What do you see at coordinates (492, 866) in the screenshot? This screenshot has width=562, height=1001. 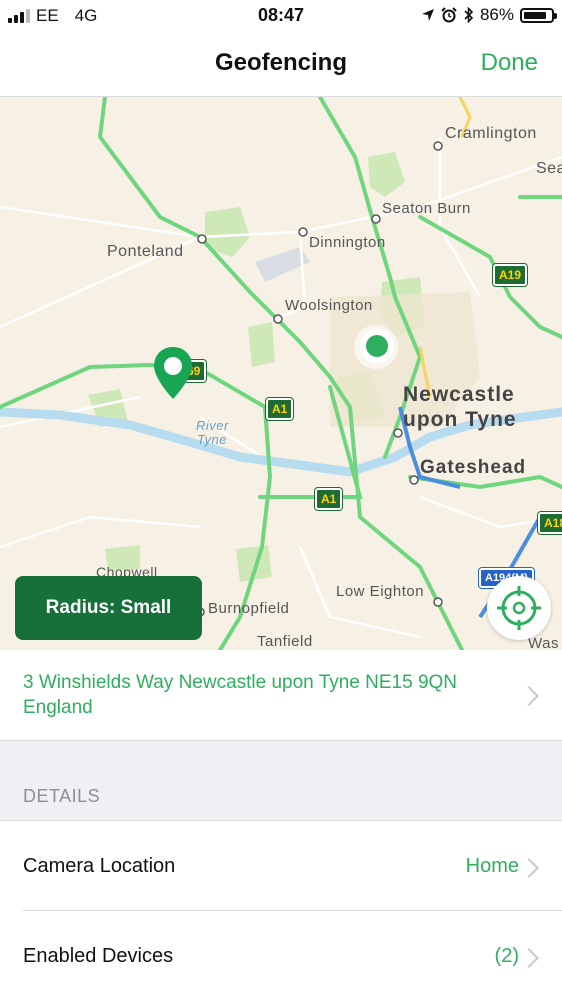 I see `camera-location-value: Home` at bounding box center [492, 866].